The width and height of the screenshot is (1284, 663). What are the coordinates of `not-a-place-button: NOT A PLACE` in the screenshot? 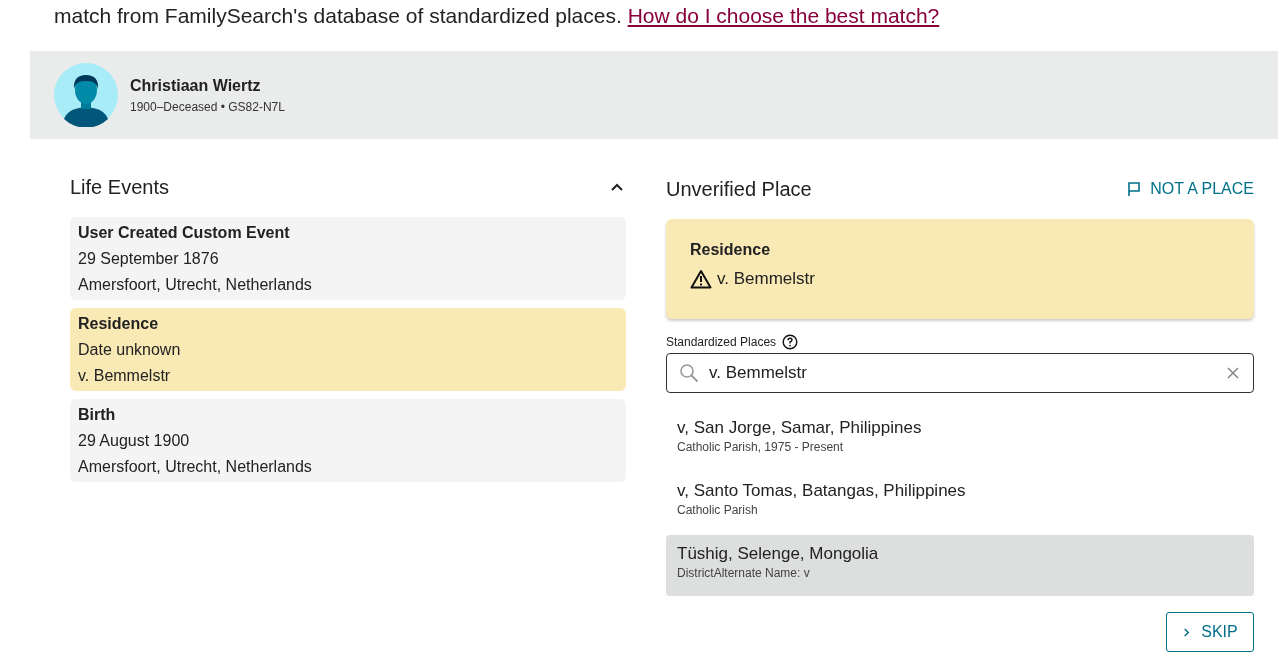 It's located at (1190, 189).